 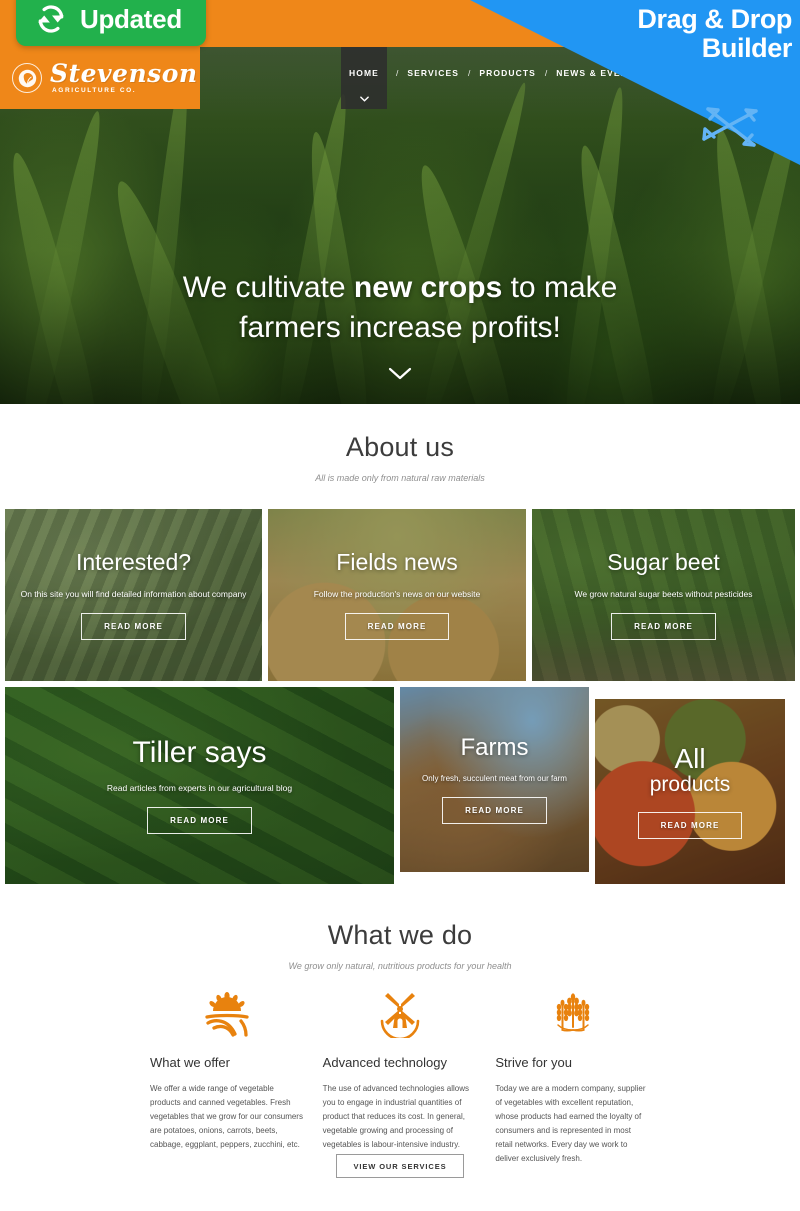 I want to click on card-content: All products READ MORE, so click(x=690, y=791).